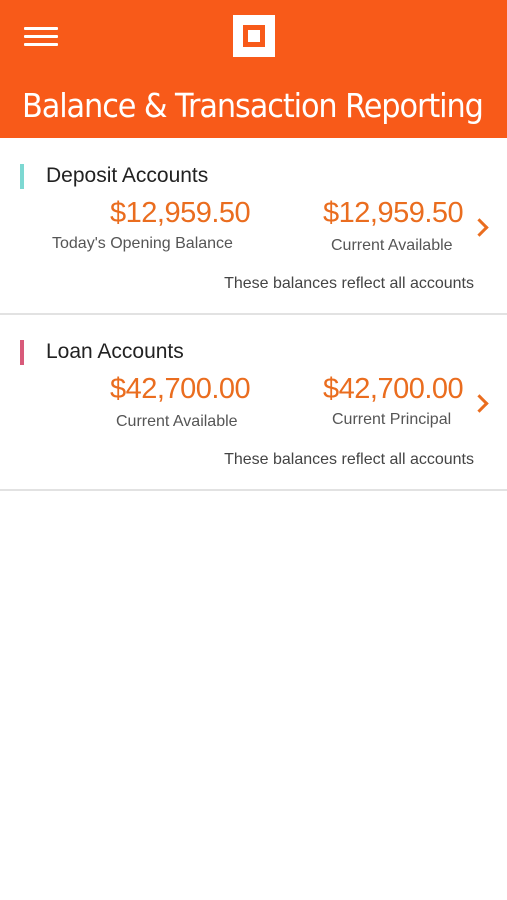  What do you see at coordinates (392, 245) in the screenshot?
I see `deposit-current-available-label: Current Available` at bounding box center [392, 245].